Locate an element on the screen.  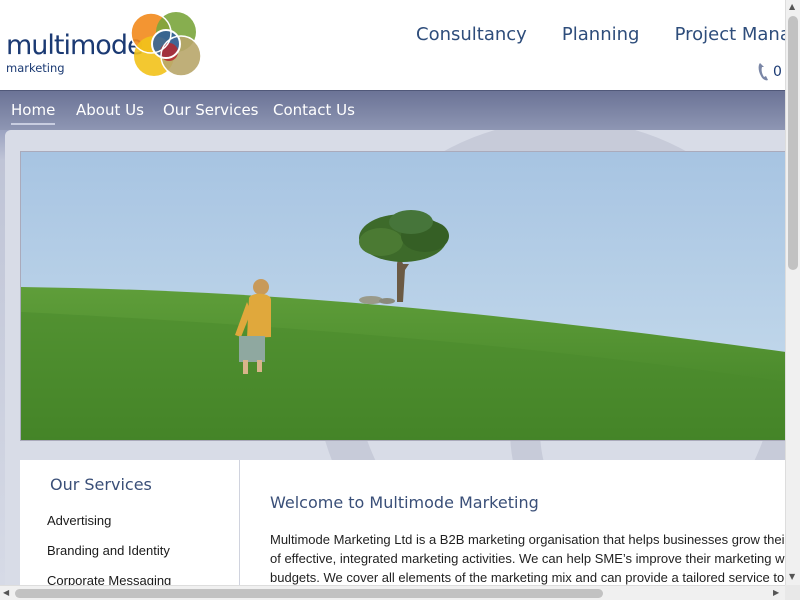
nav-item-our-services: Our Services is located at coordinates (211, 110).